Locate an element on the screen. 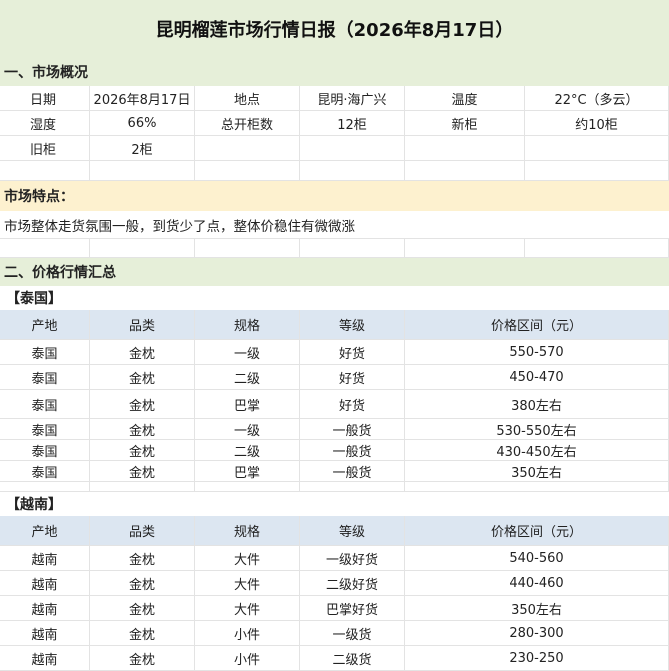 The width and height of the screenshot is (669, 671). table-cell: 二级好货 is located at coordinates (352, 583).